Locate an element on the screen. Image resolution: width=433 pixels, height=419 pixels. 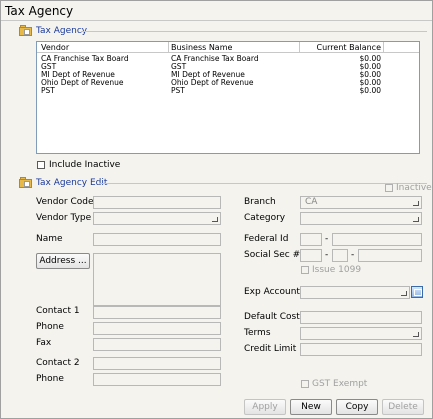
vendor-type-label: Vendor Type is located at coordinates (64, 218).